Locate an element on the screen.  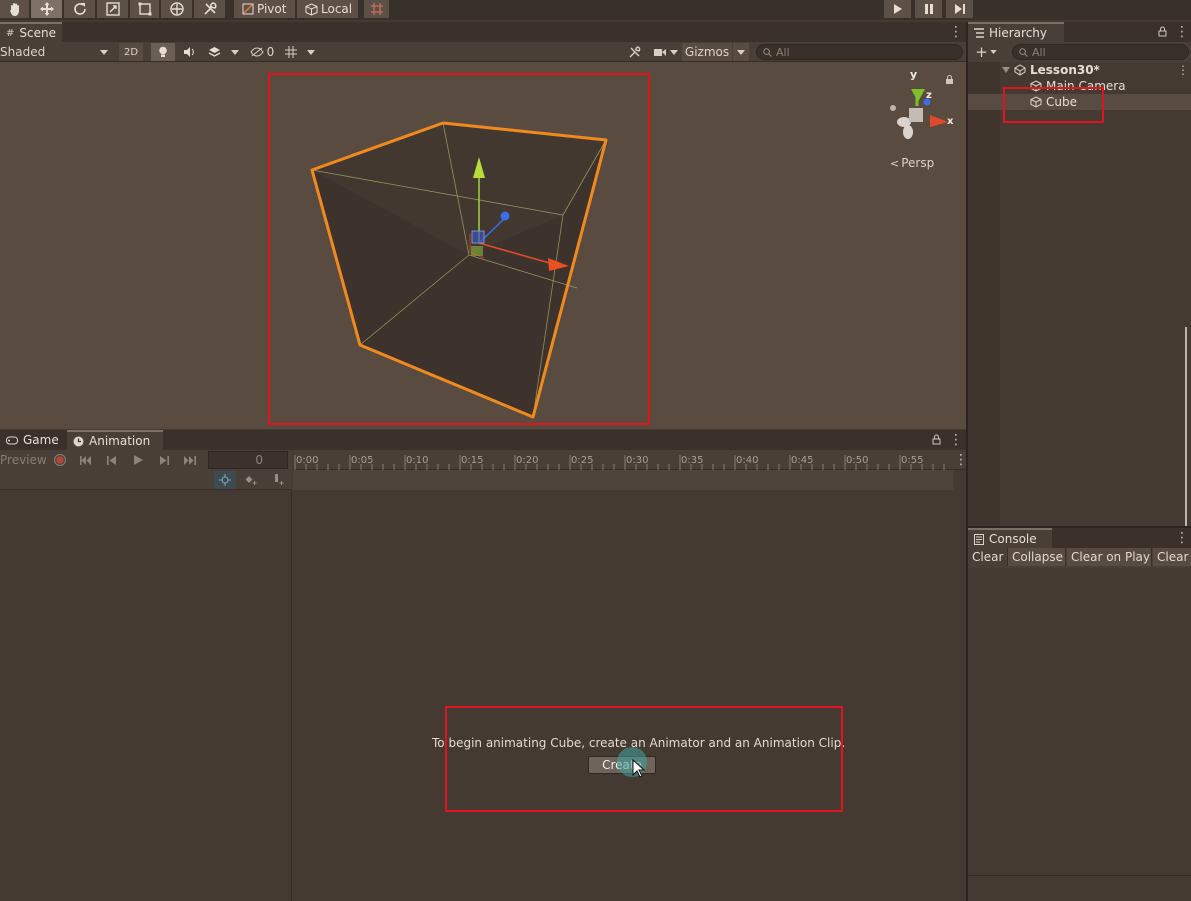
rect-transform-icon is located at coordinates (144, 9).